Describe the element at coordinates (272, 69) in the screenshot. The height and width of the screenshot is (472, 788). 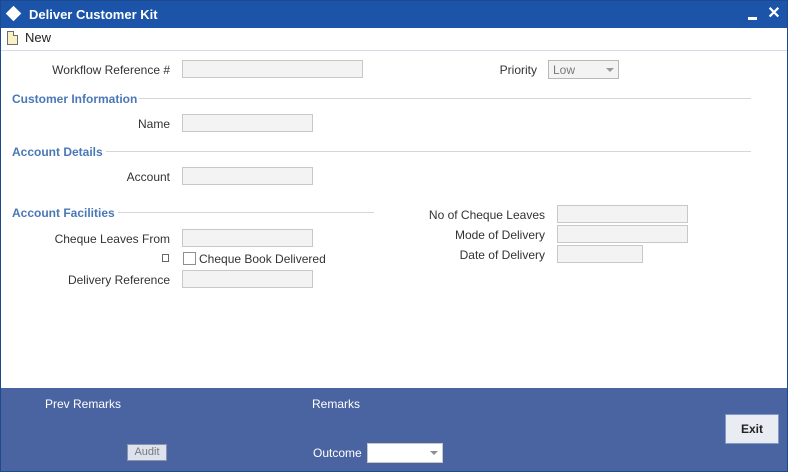
I see `workflow-reference-input` at that location.